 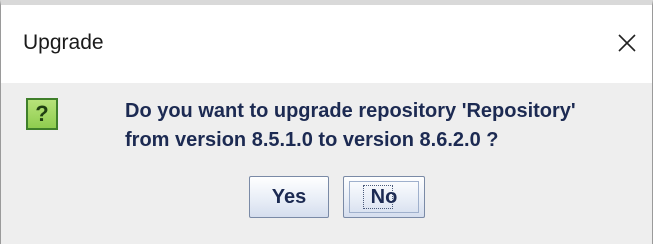 I want to click on no-button-label: No, so click(x=384, y=196).